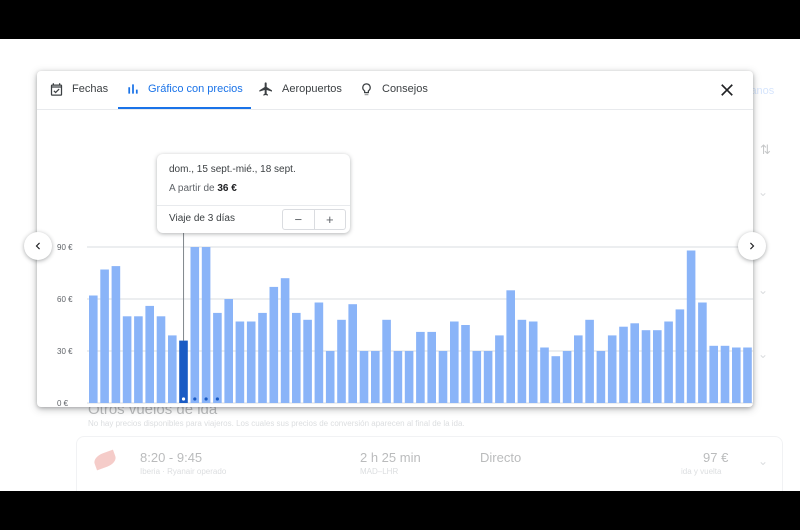 Image resolution: width=800 pixels, height=530 pixels. Describe the element at coordinates (501, 457) in the screenshot. I see `flight-stops: Directo` at that location.